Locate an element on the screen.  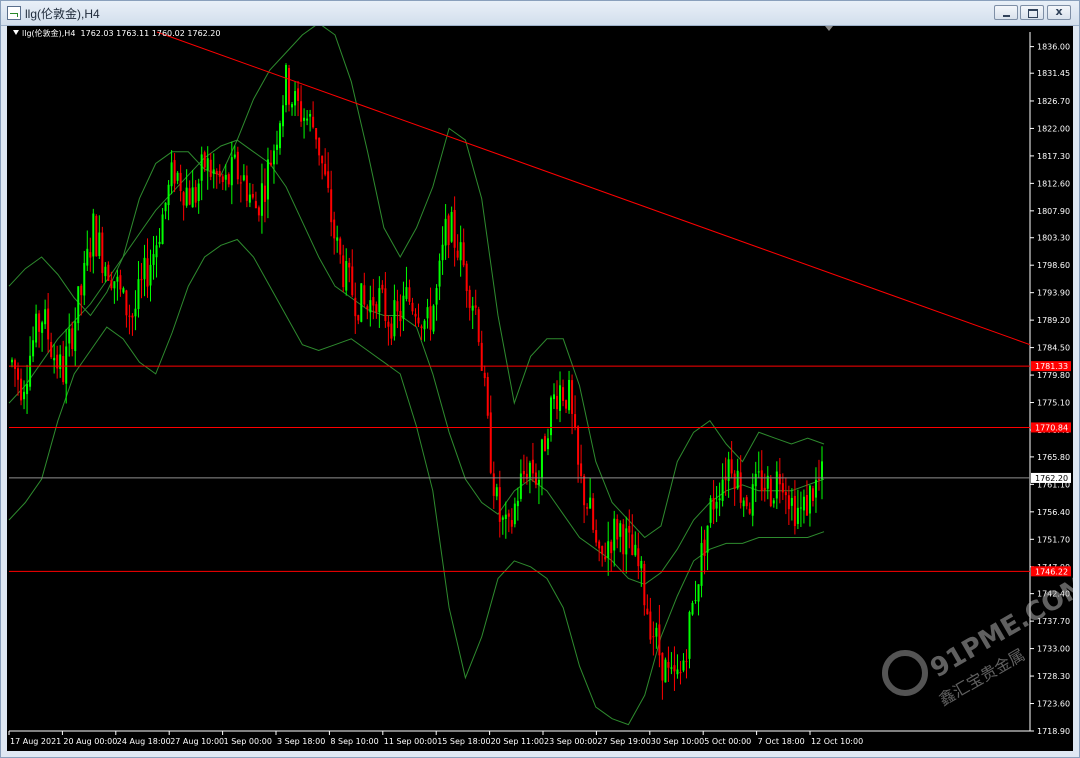
time-tick-label: 3 Sep 18:00 is located at coordinates (301, 741).